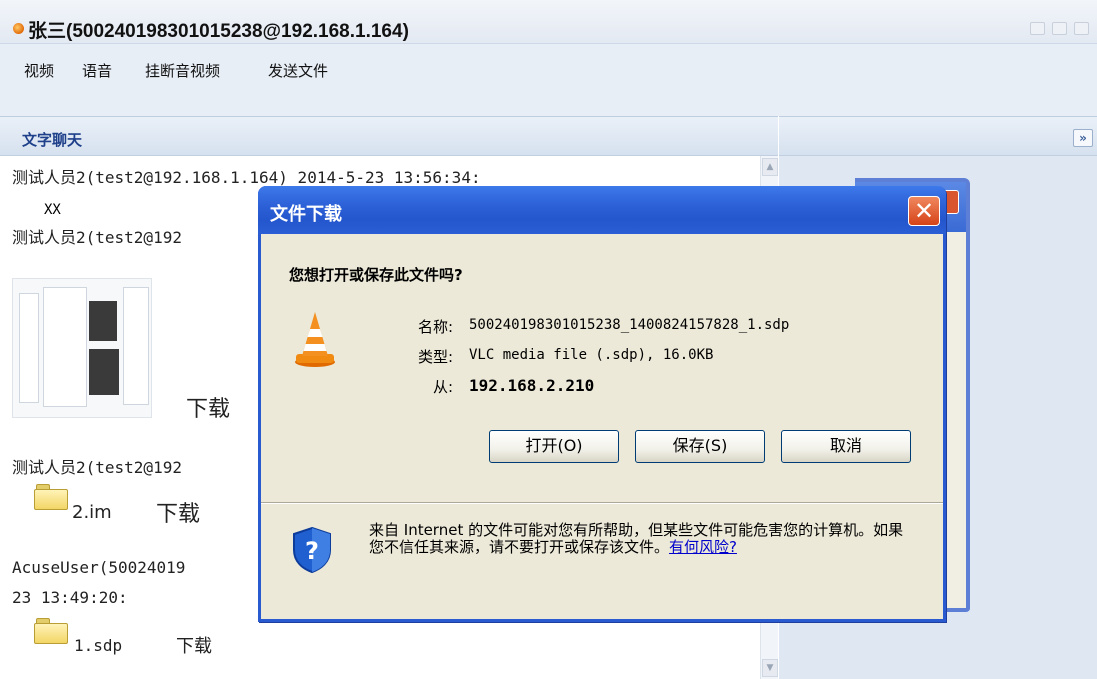  Describe the element at coordinates (98, 645) in the screenshot. I see `file-name: 1.sdp` at that location.